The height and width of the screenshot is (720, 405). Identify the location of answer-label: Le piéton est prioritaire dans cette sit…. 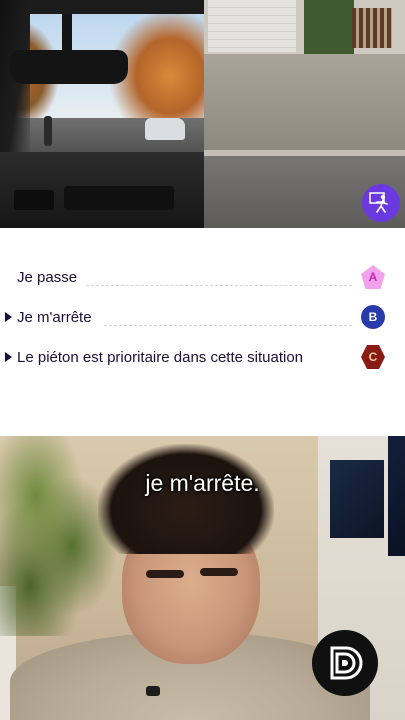
(160, 357).